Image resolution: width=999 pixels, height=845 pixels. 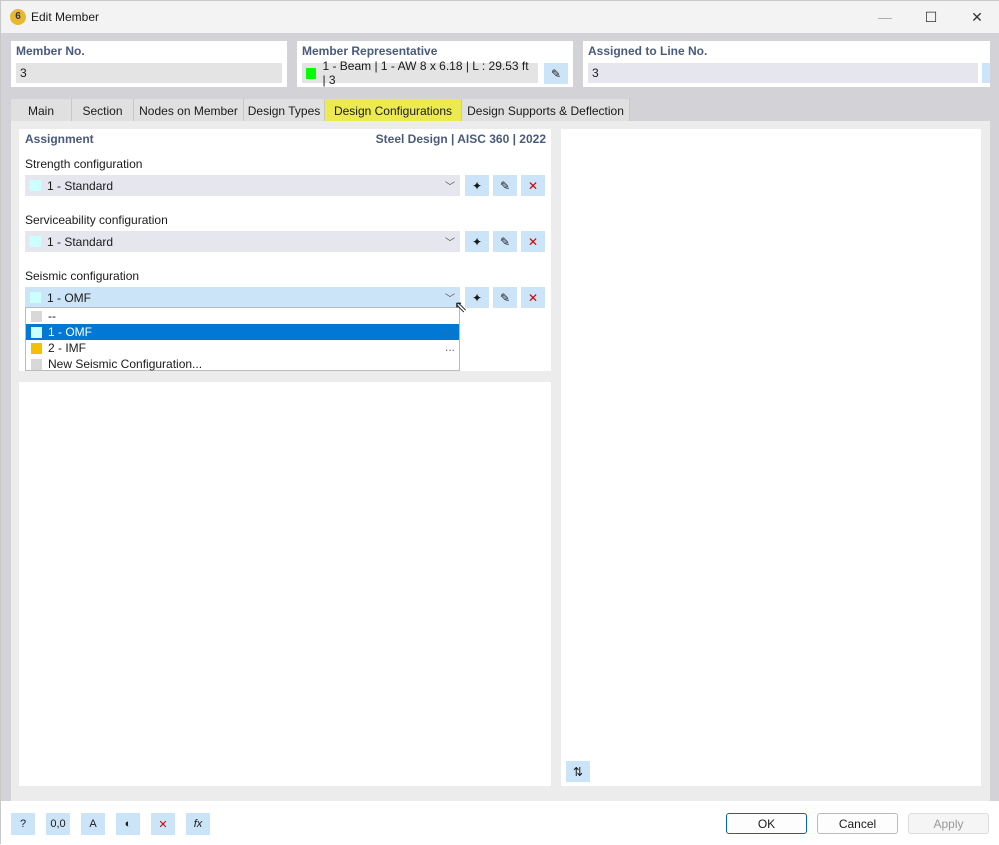 I want to click on member-rep-label: Member Representative, so click(x=370, y=51).